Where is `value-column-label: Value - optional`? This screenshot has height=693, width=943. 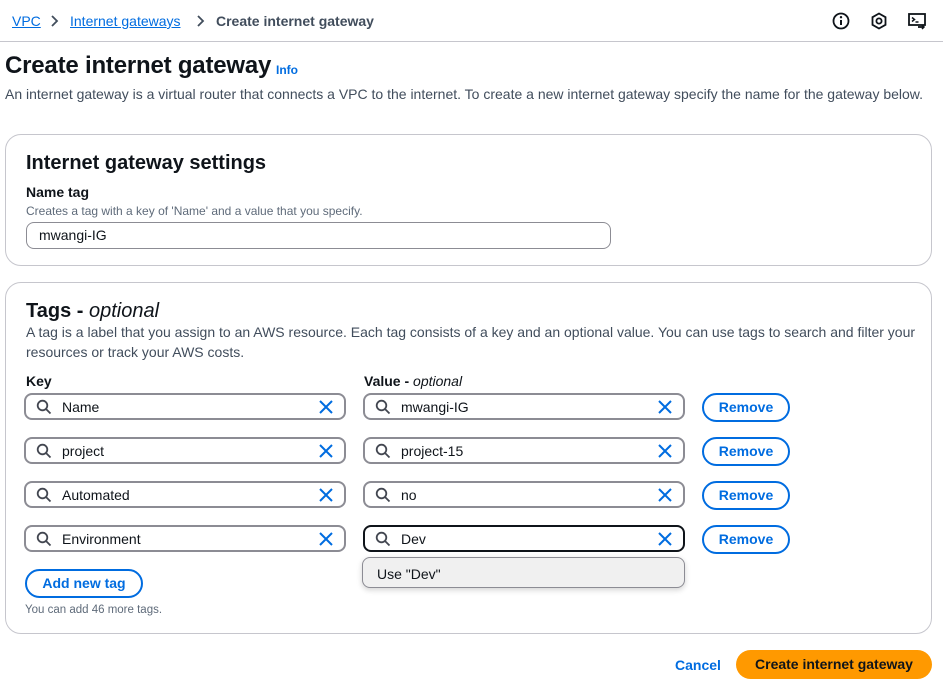
value-column-label: Value - optional is located at coordinates (413, 381).